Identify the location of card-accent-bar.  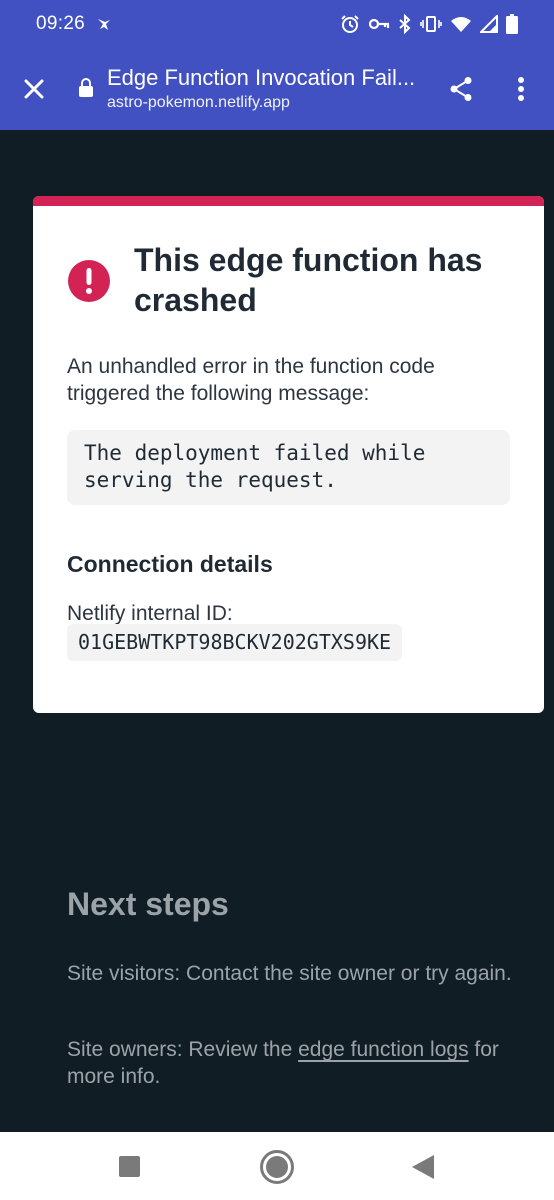
(288, 201).